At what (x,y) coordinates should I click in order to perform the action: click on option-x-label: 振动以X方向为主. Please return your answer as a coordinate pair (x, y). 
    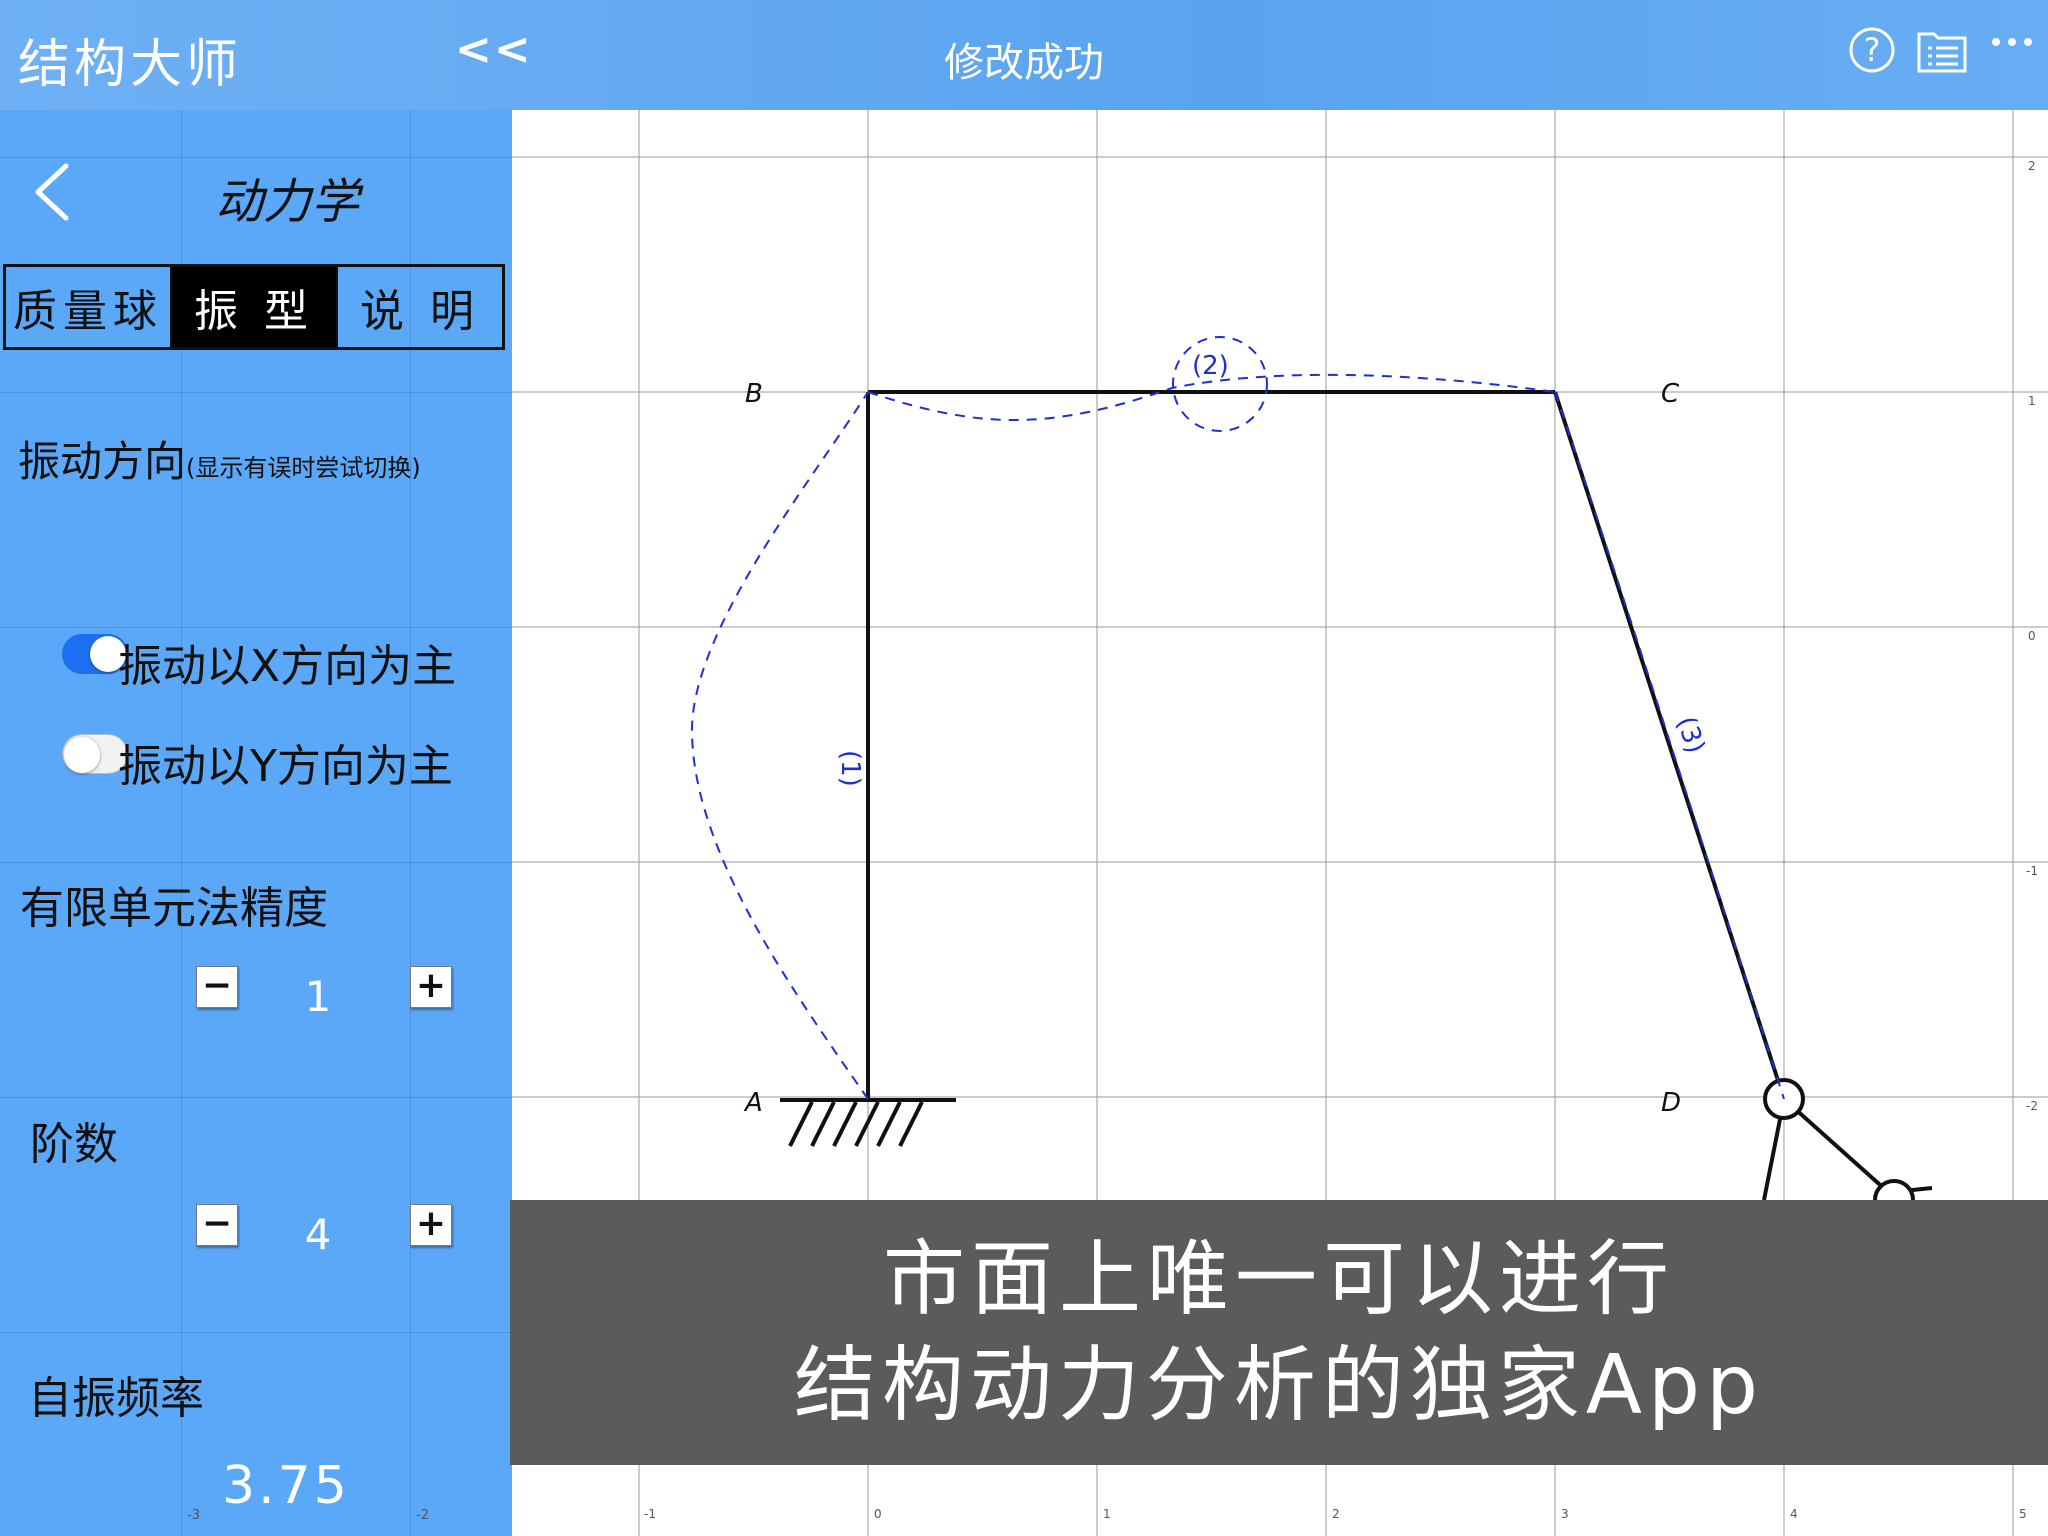
    Looking at the image, I should click on (287, 666).